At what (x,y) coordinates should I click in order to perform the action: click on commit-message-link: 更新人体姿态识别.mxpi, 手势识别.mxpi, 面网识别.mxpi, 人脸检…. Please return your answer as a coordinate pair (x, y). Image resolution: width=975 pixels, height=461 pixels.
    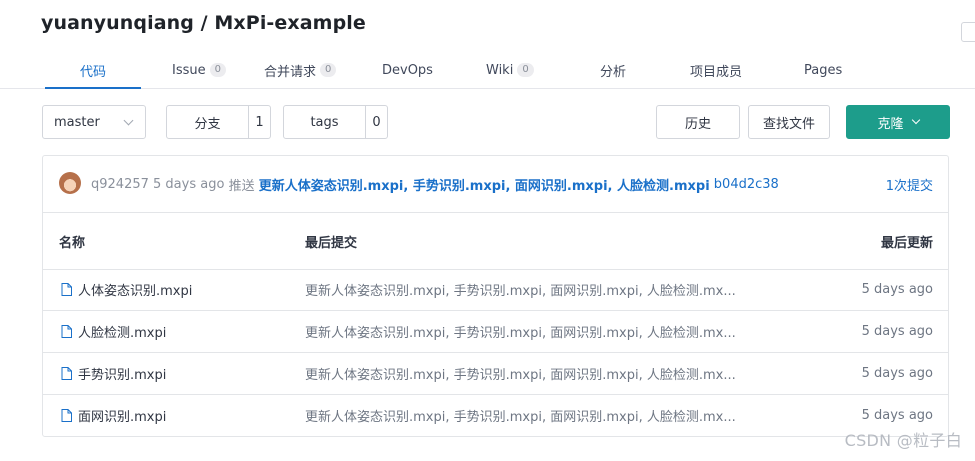
    Looking at the image, I should click on (484, 184).